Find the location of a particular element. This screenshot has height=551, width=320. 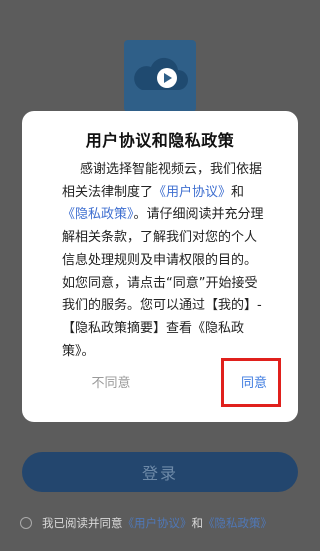

dialog-privacy-policy-link: 《隐私政策》 is located at coordinates (98, 214).